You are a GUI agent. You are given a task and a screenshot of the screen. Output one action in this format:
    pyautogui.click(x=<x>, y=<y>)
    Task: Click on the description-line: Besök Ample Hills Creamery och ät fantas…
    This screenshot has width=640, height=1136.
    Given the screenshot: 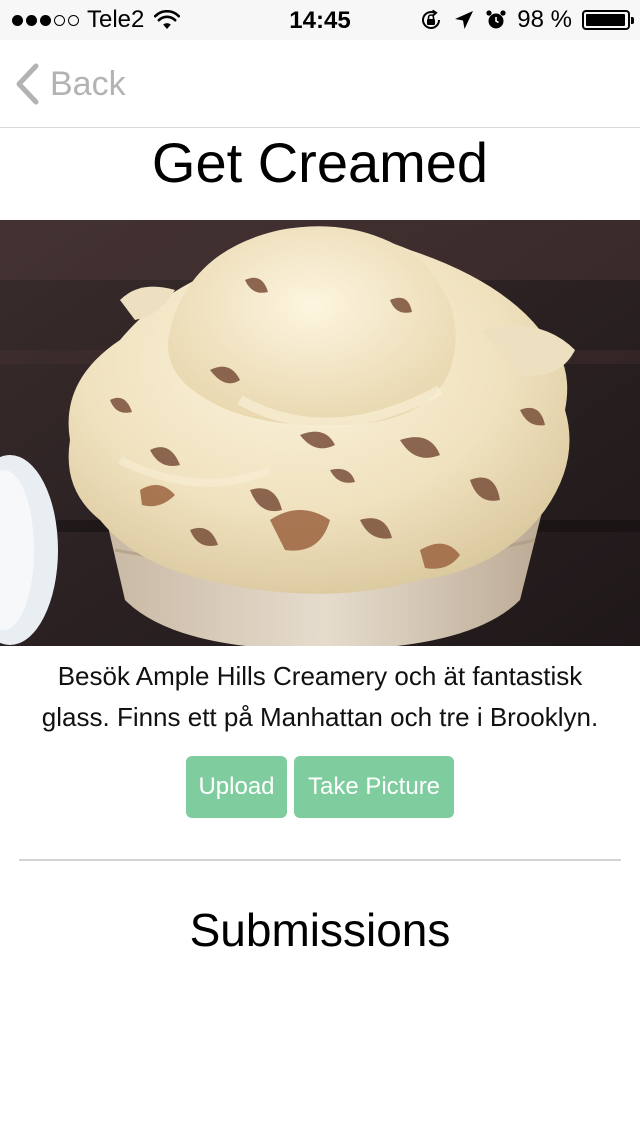 What is the action you would take?
    pyautogui.click(x=320, y=676)
    